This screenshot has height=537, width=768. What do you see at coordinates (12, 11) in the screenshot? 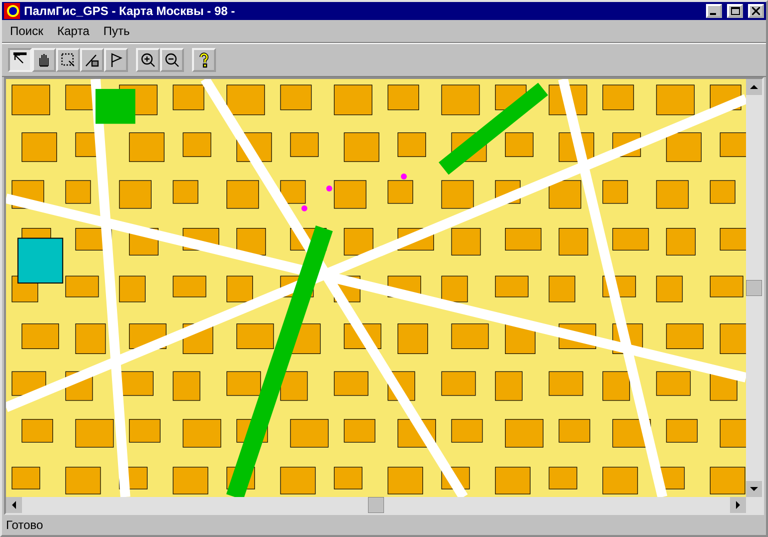
I see `app-globe-icon` at bounding box center [12, 11].